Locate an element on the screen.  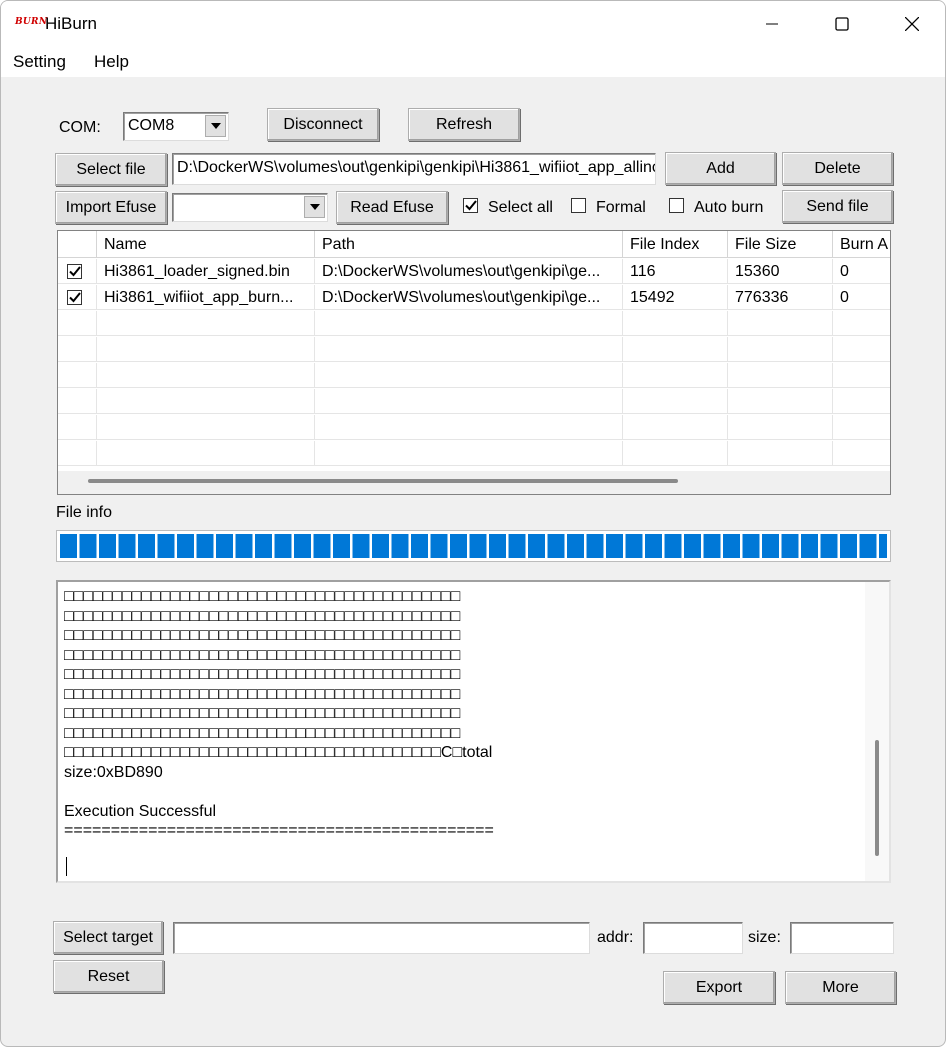
reset-button: Reset is located at coordinates (108, 976).